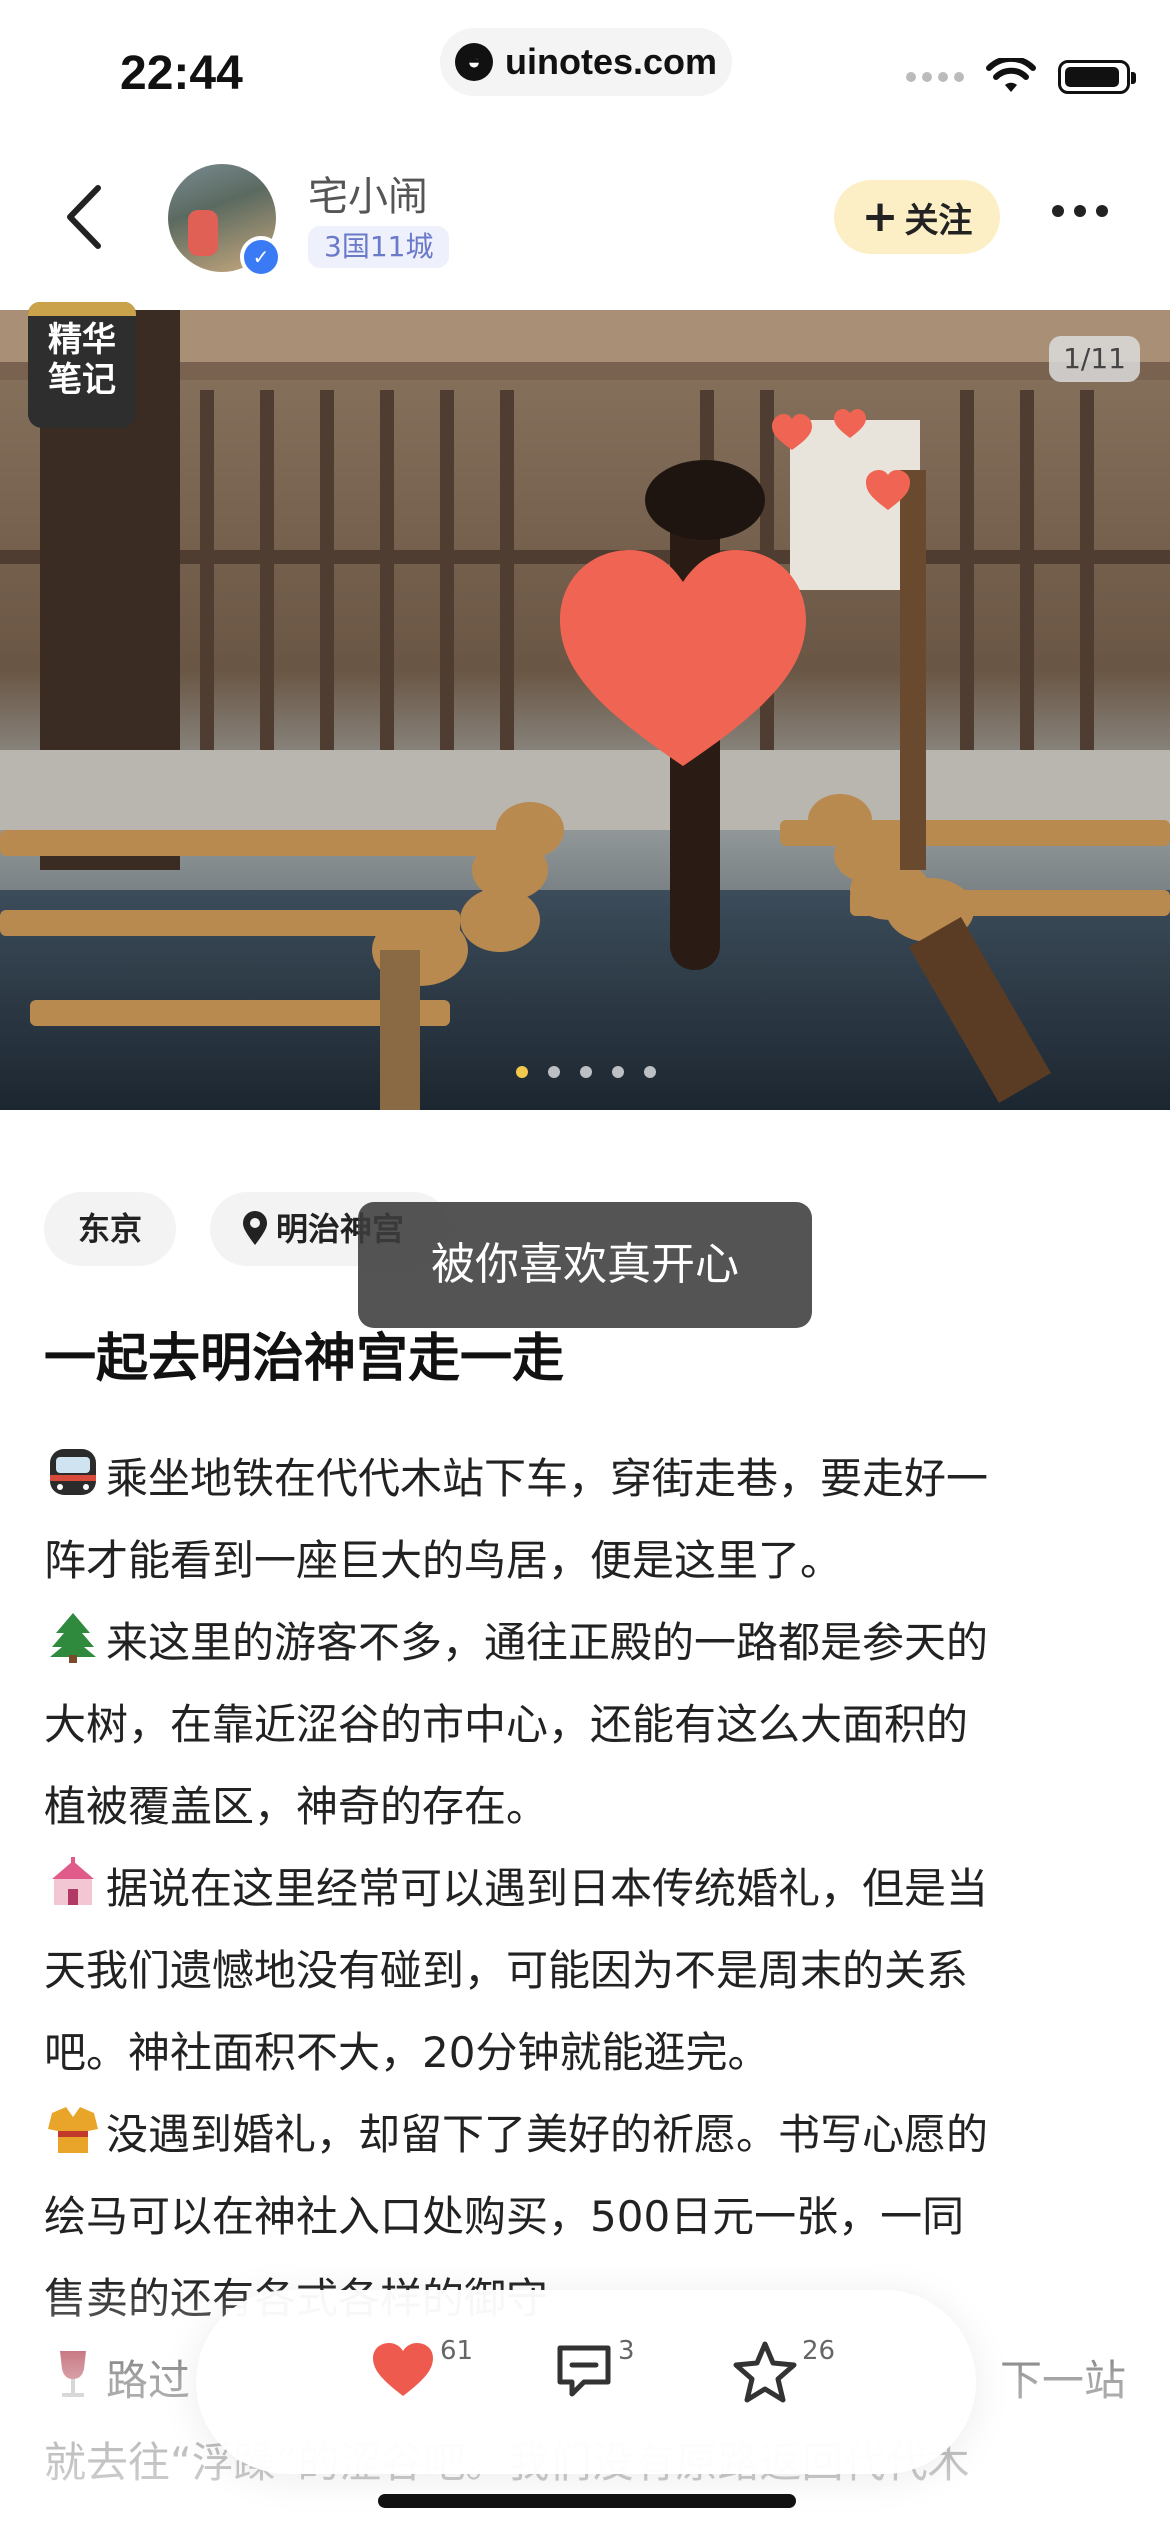 This screenshot has height=2532, width=1170. I want to click on star-icon, so click(765, 2372).